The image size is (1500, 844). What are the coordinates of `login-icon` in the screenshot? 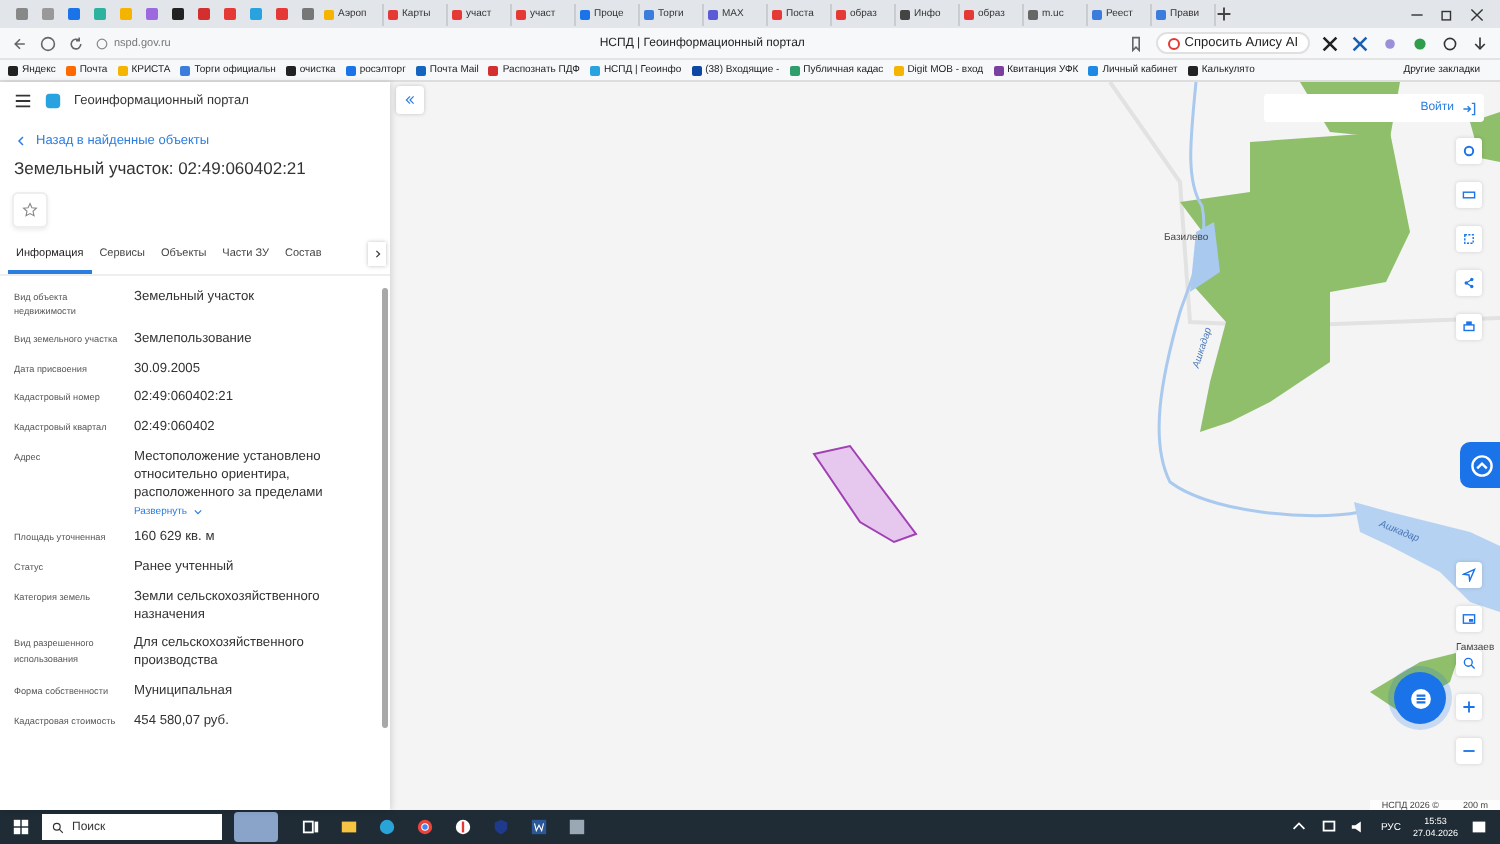 It's located at (1469, 108).